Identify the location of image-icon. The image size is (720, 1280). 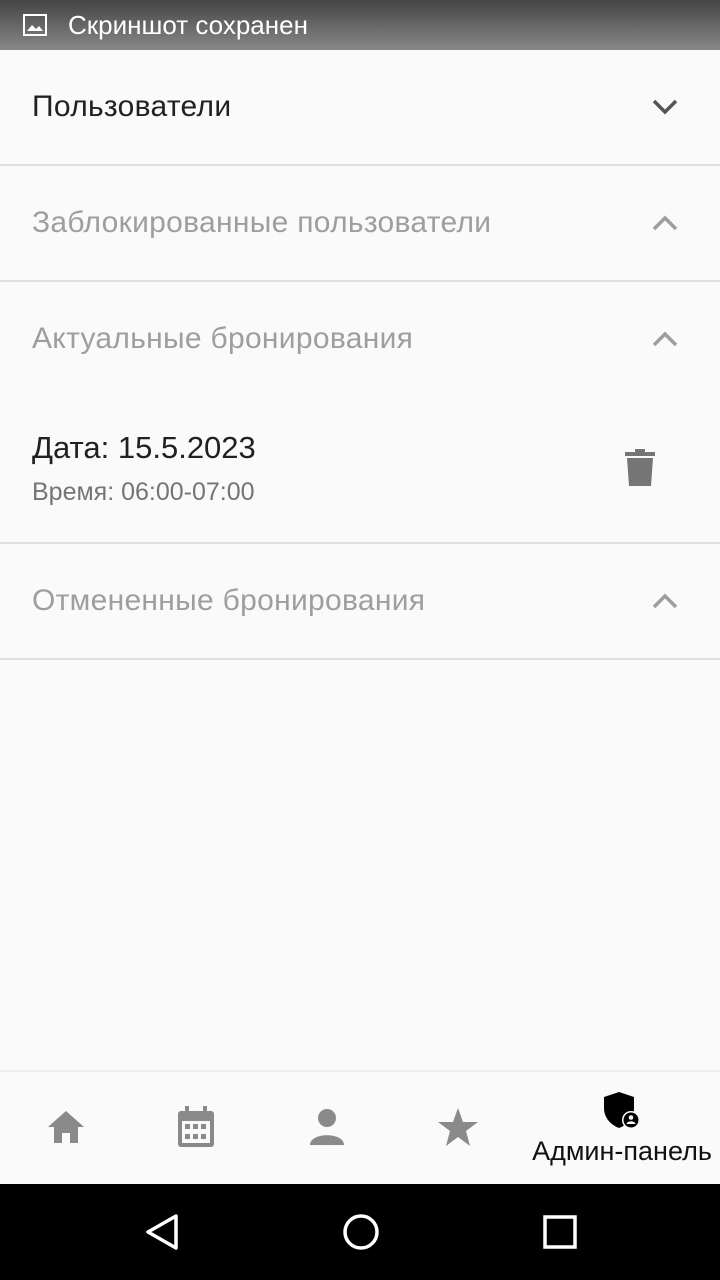
(35, 25).